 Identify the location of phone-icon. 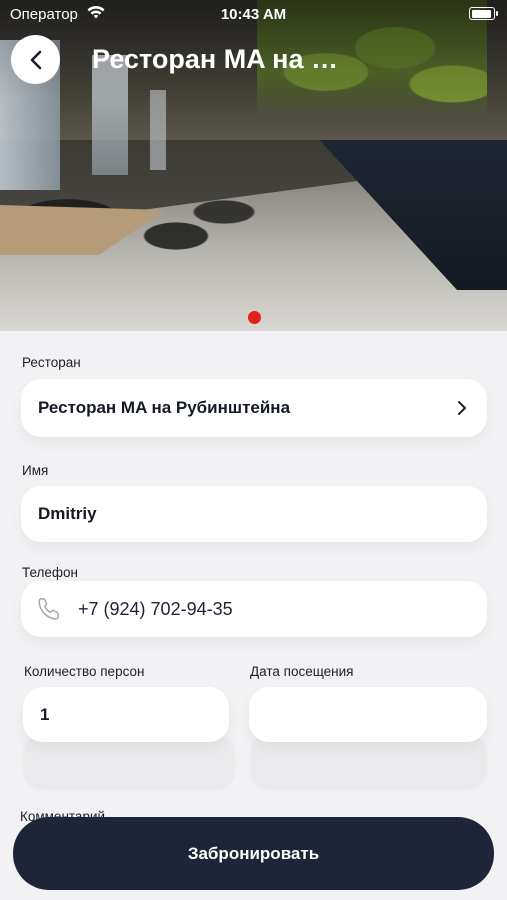
(48, 608).